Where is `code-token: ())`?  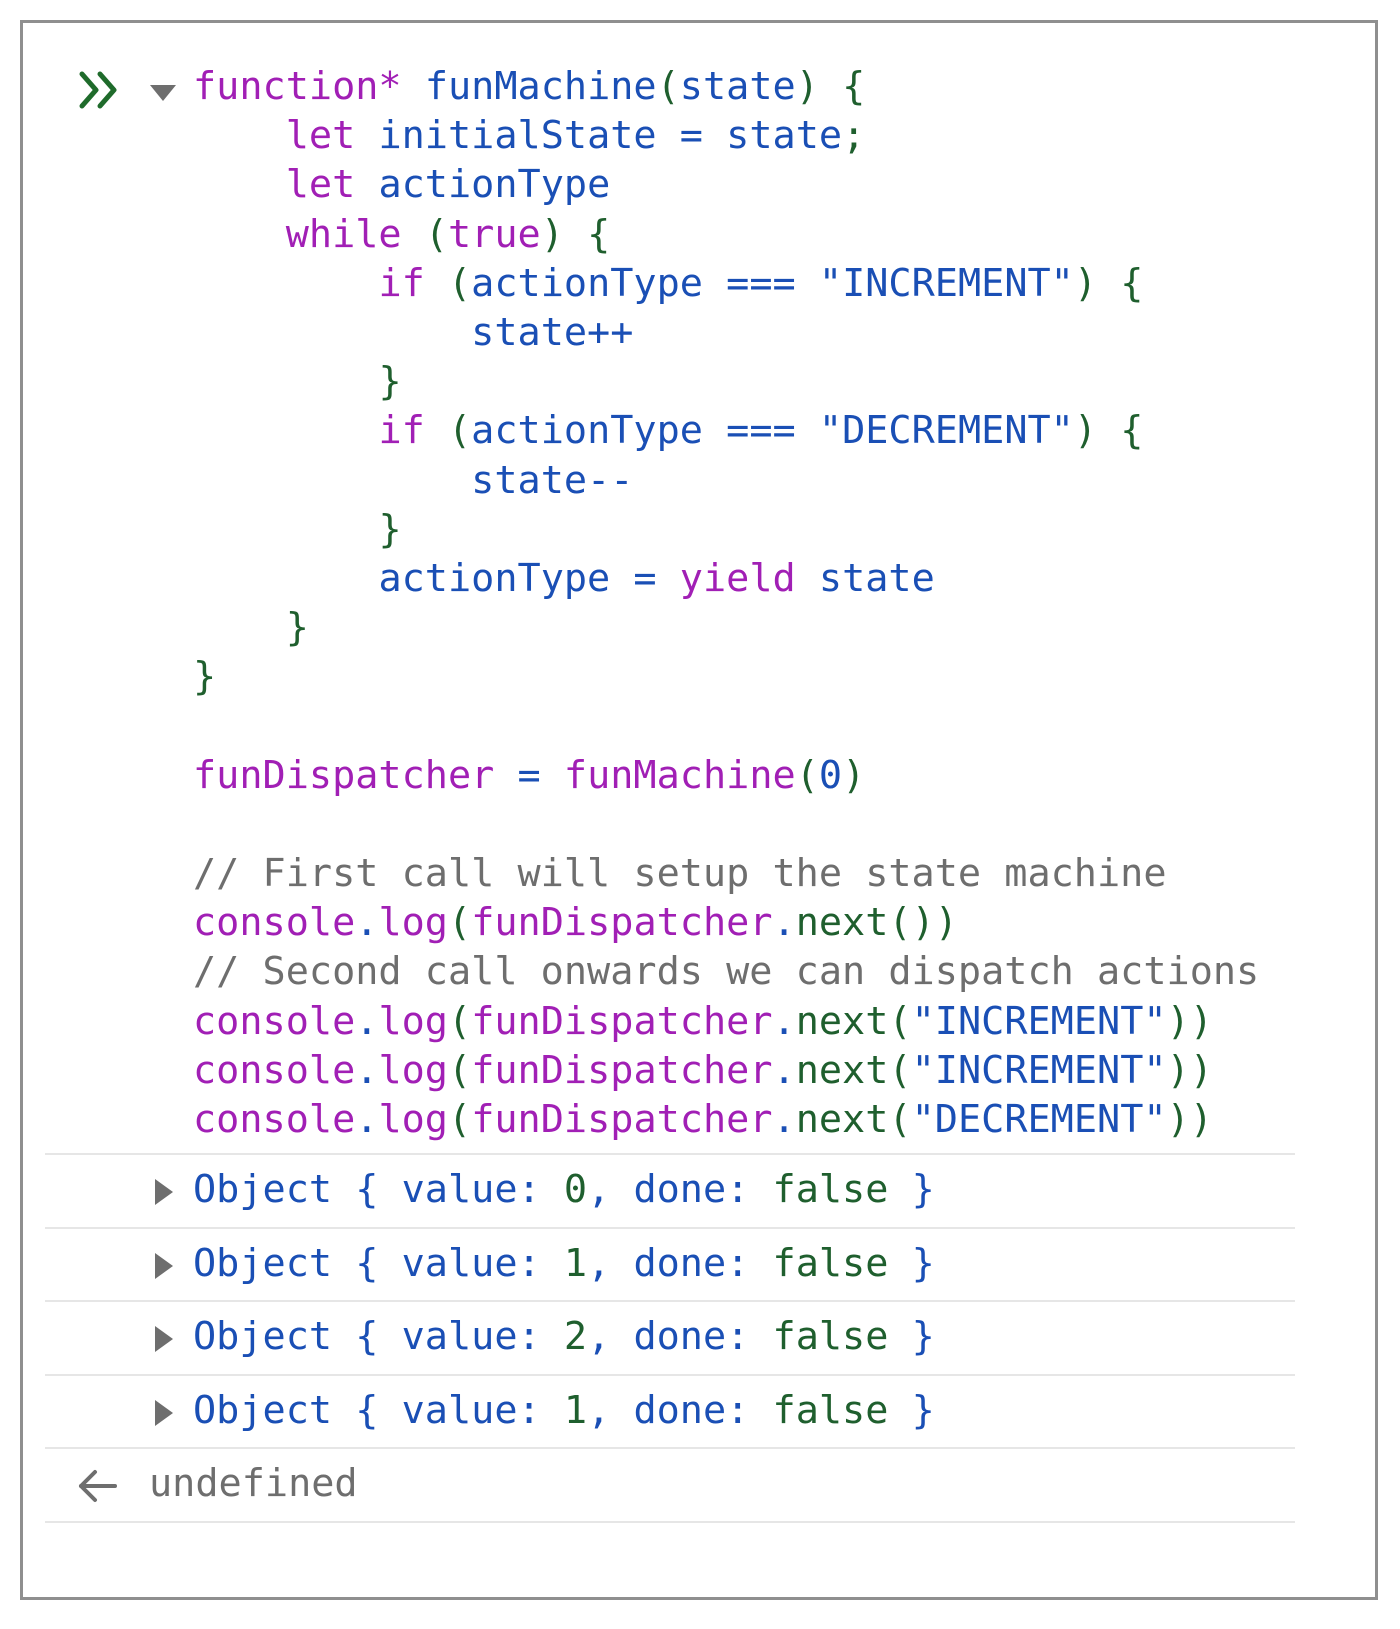
code-token: ()) is located at coordinates (923, 923).